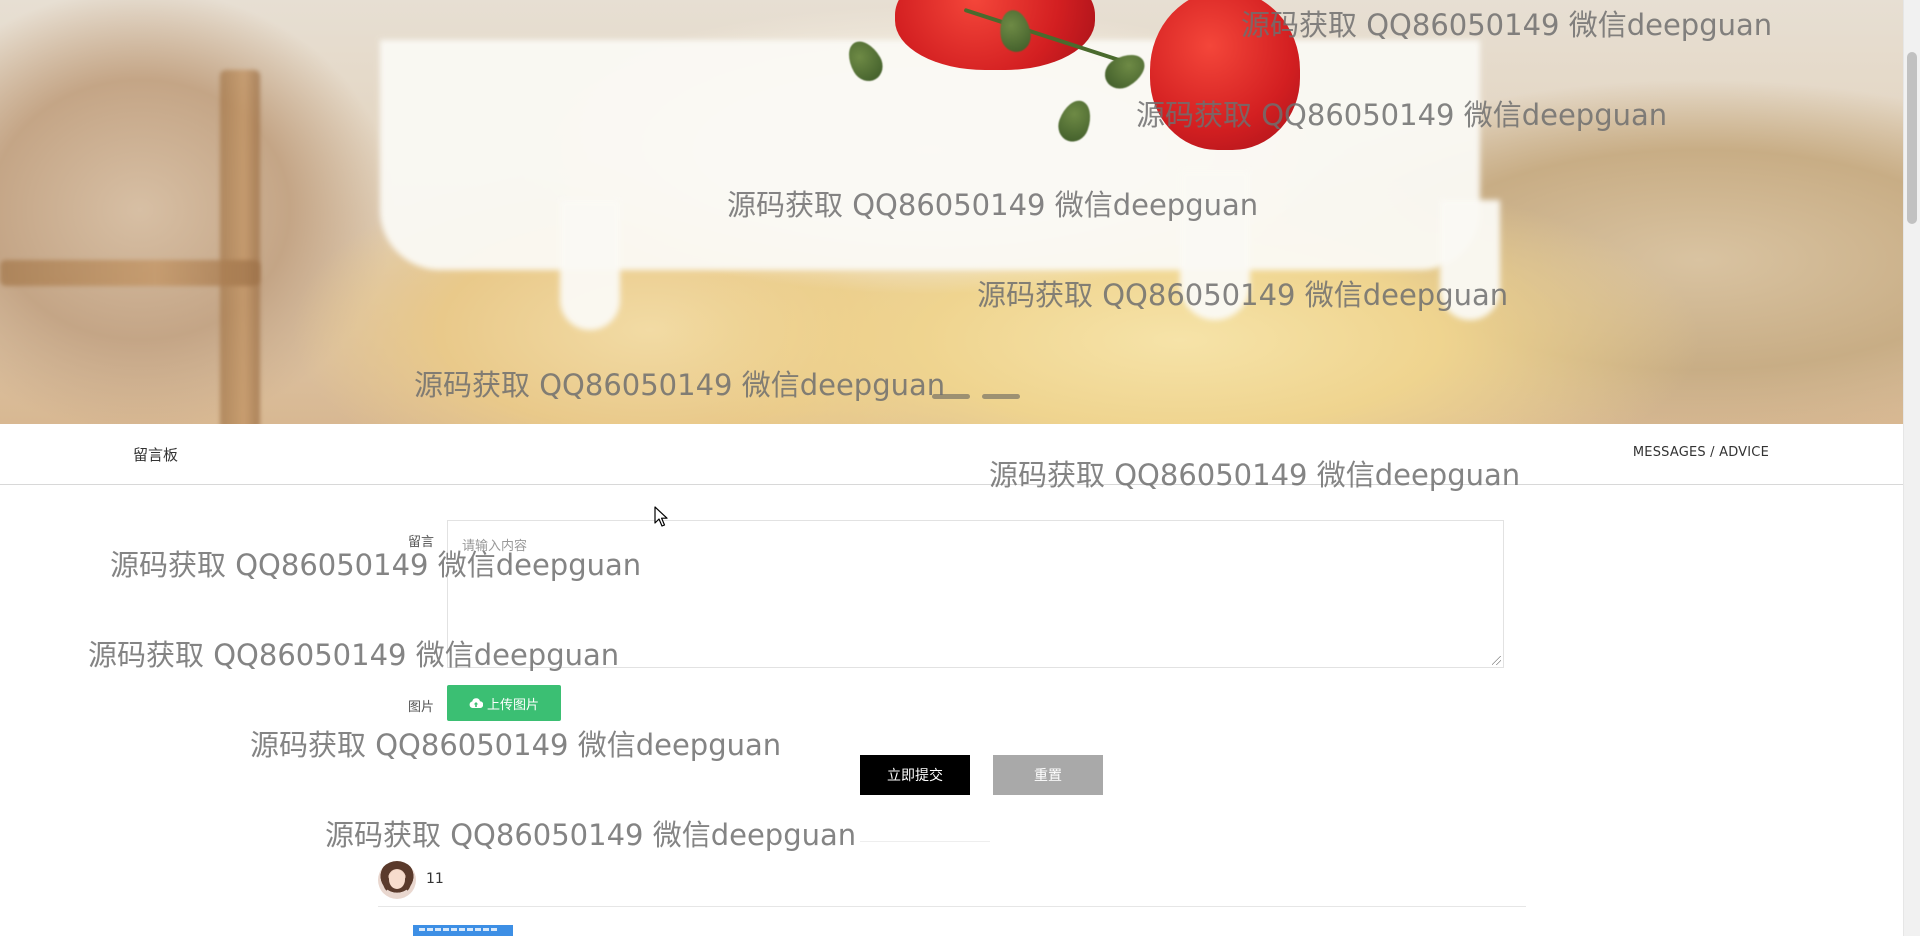  Describe the element at coordinates (476, 703) in the screenshot. I see `cloud-upload-icon` at that location.